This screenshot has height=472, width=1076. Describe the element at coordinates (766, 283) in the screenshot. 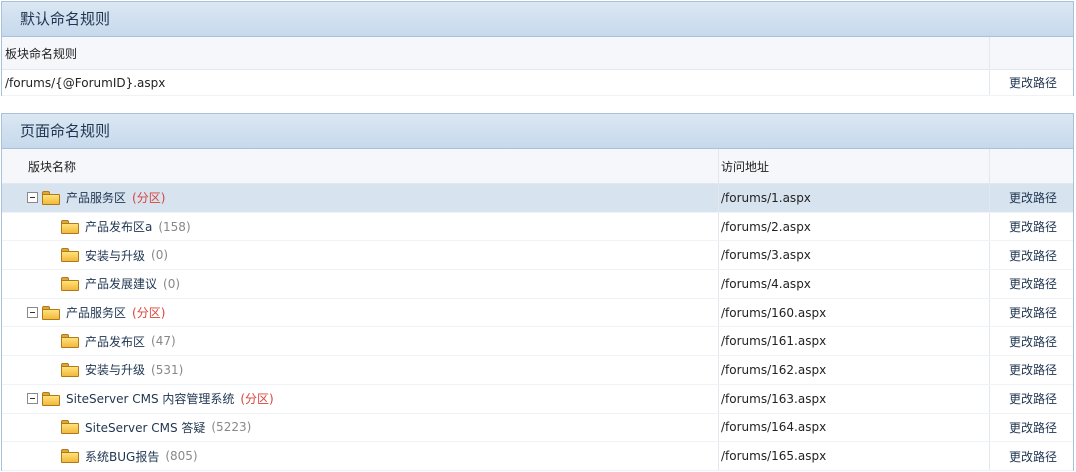

I see `forum-address: /forums/4.aspx` at that location.